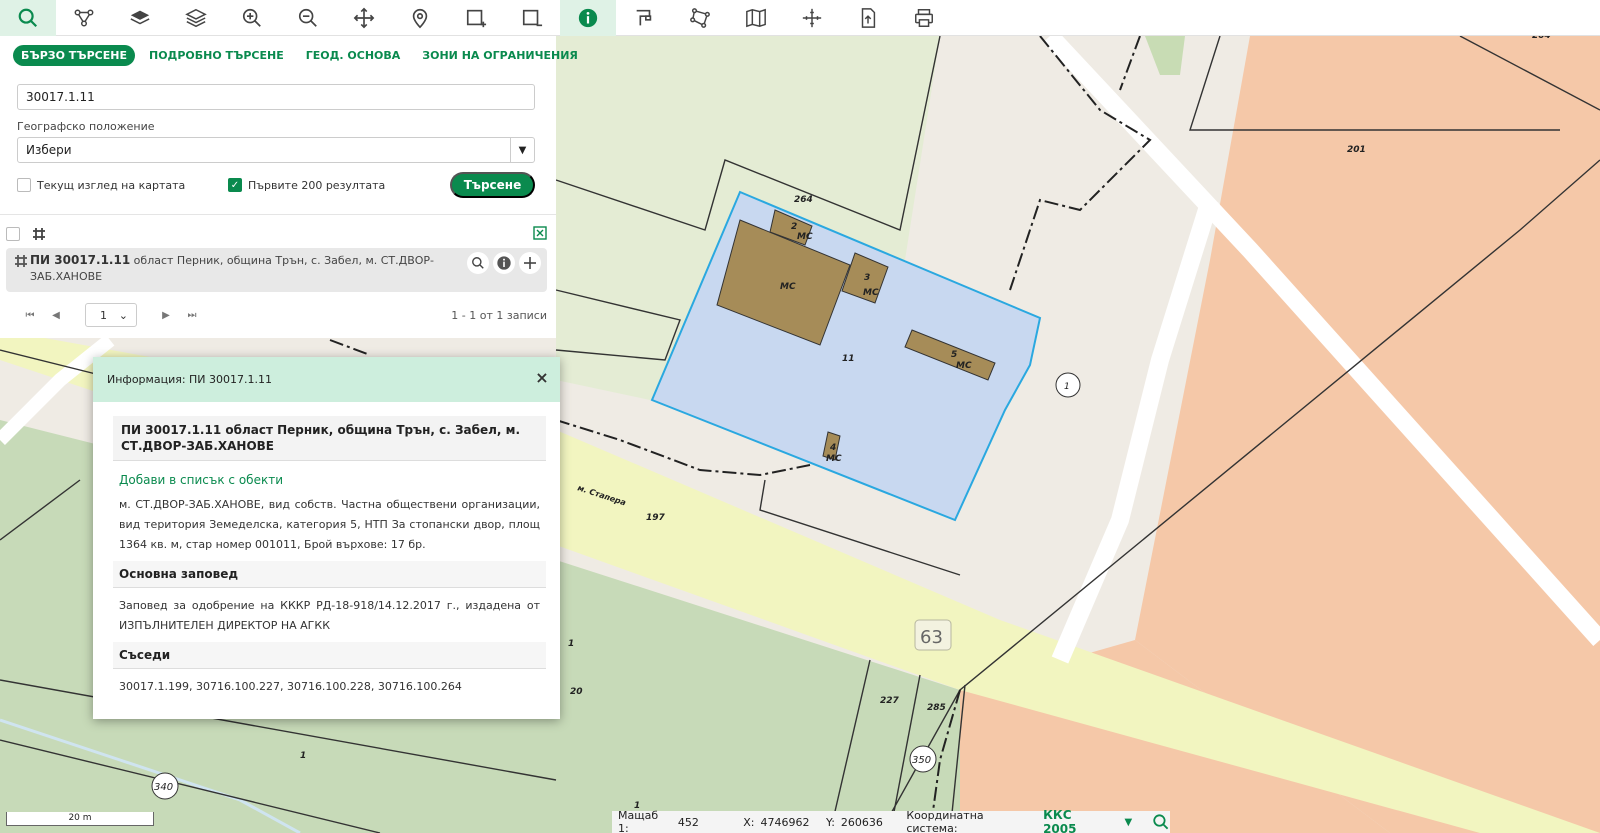 This screenshot has height=833, width=1600. I want to click on select-rect-icon, so click(476, 18).